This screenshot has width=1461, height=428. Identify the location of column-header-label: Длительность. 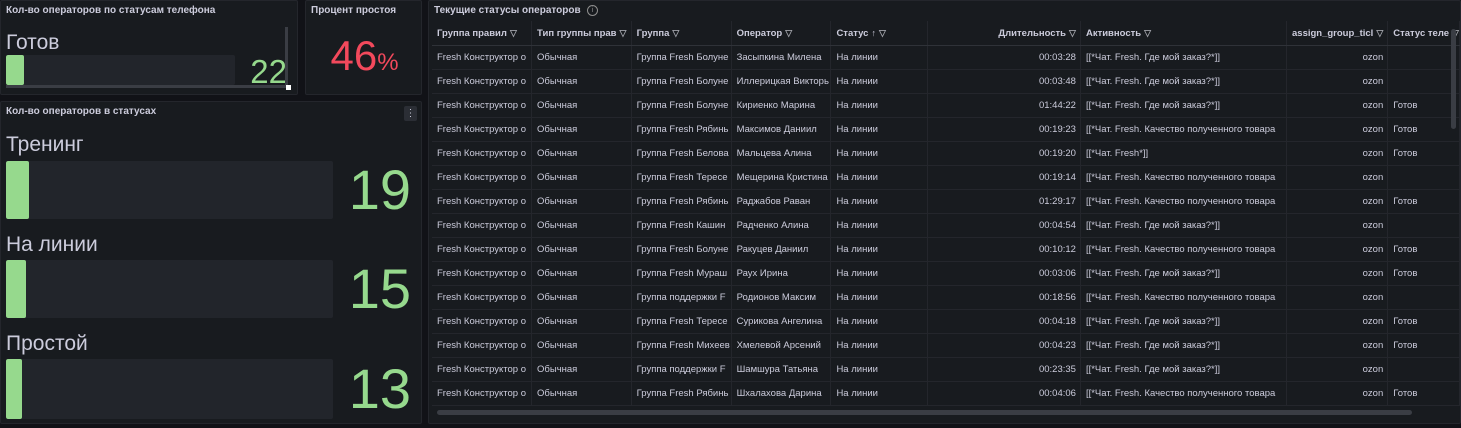
(1032, 33).